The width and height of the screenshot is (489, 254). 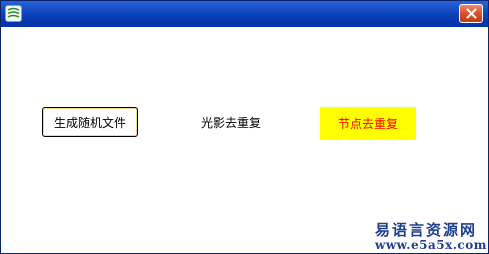 I want to click on watermark-url: www.e5a5x.com, so click(x=431, y=245).